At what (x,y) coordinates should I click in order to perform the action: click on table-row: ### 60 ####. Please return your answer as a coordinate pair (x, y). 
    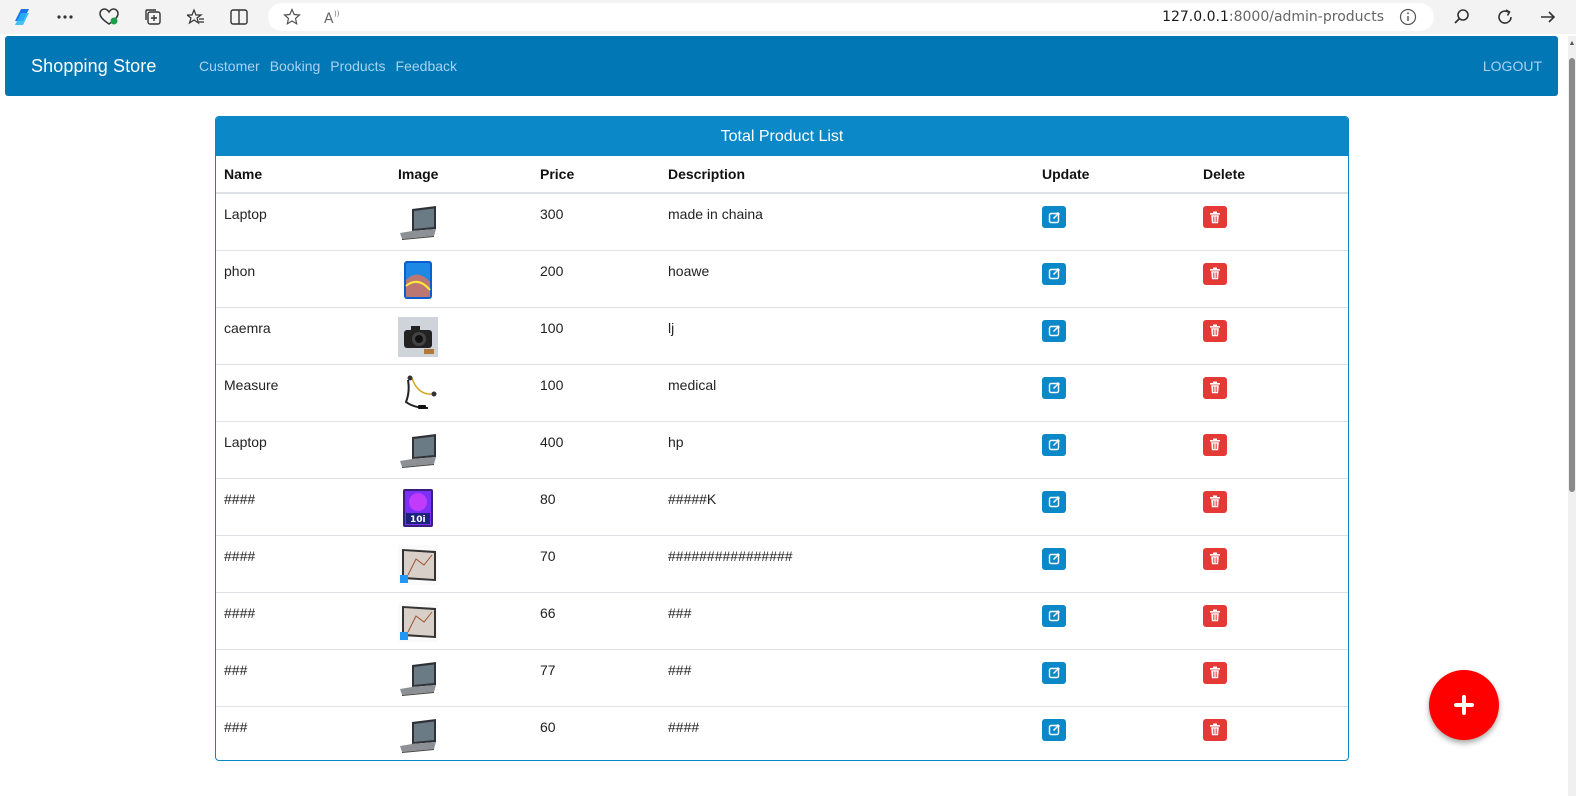
    Looking at the image, I should click on (782, 732).